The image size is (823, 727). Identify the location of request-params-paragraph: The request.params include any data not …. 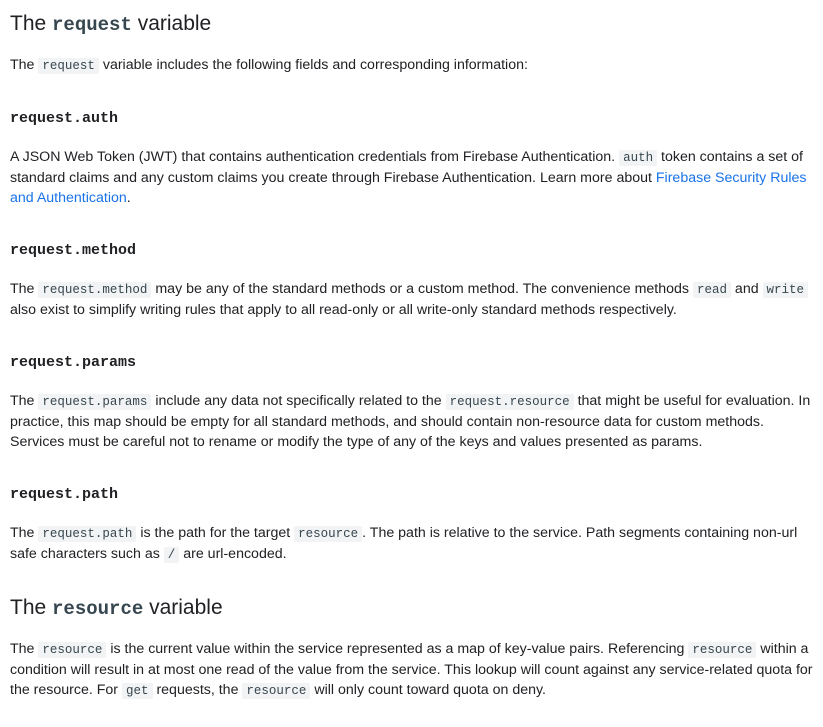
(410, 421).